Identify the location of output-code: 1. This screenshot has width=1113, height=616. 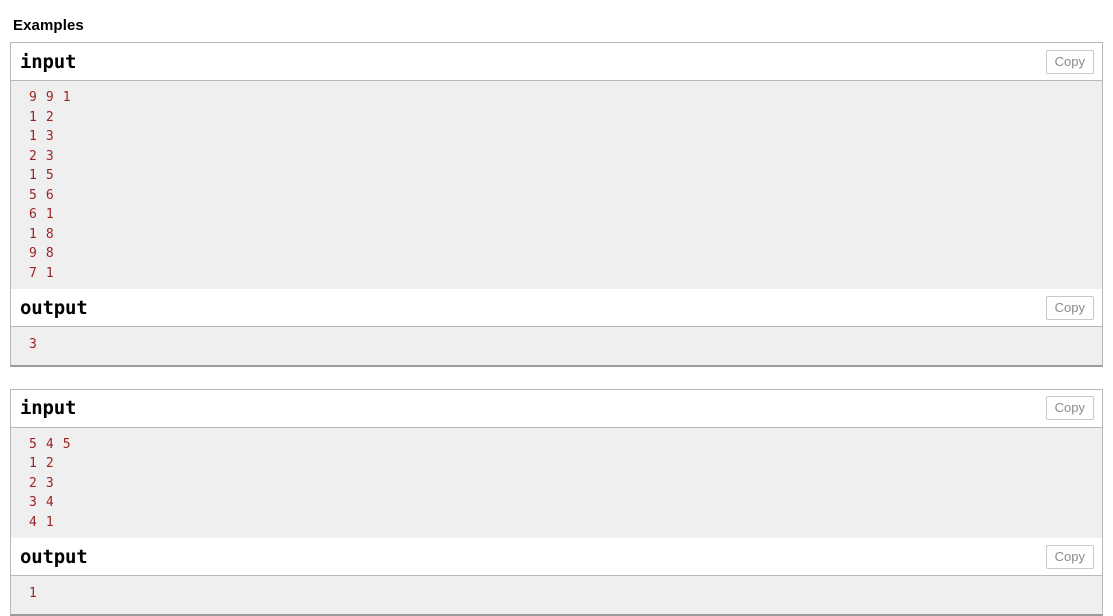
(33, 593).